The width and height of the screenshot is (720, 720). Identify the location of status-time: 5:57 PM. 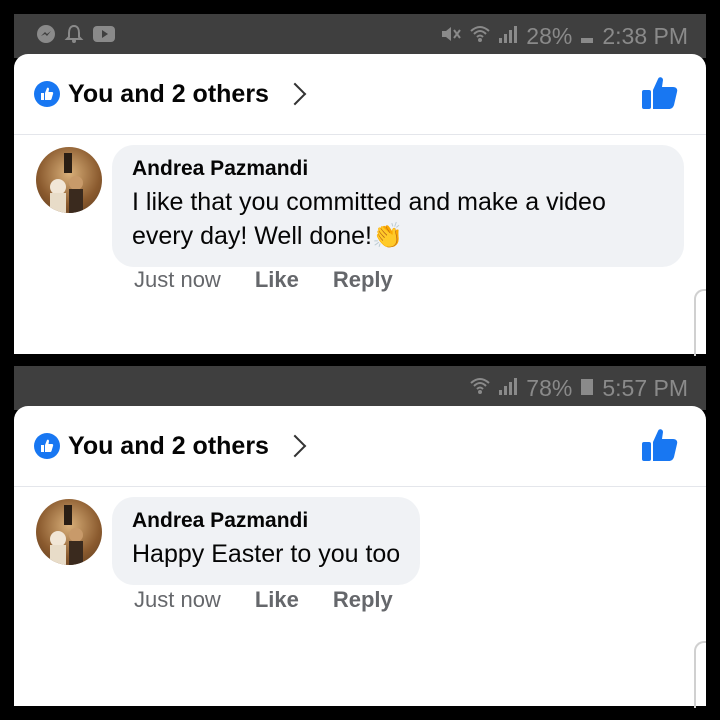
(645, 387).